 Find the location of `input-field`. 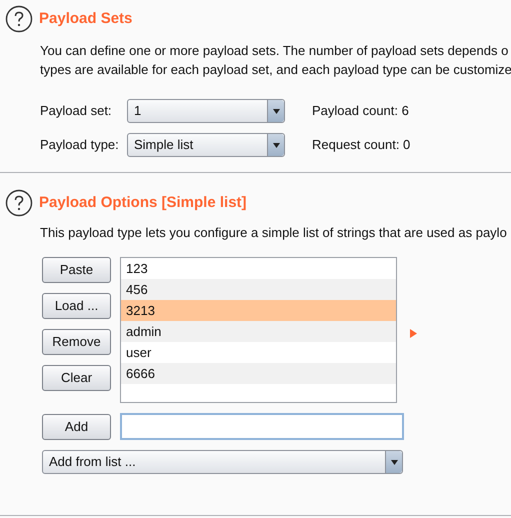

input-field is located at coordinates (262, 426).